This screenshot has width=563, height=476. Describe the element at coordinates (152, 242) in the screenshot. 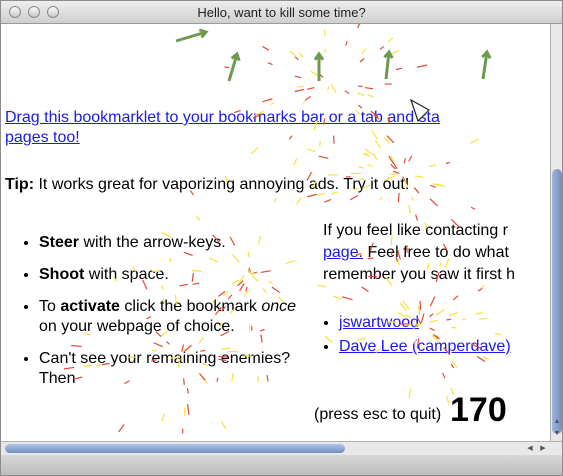

I see `steer-text: with the arrow-keys.` at that location.